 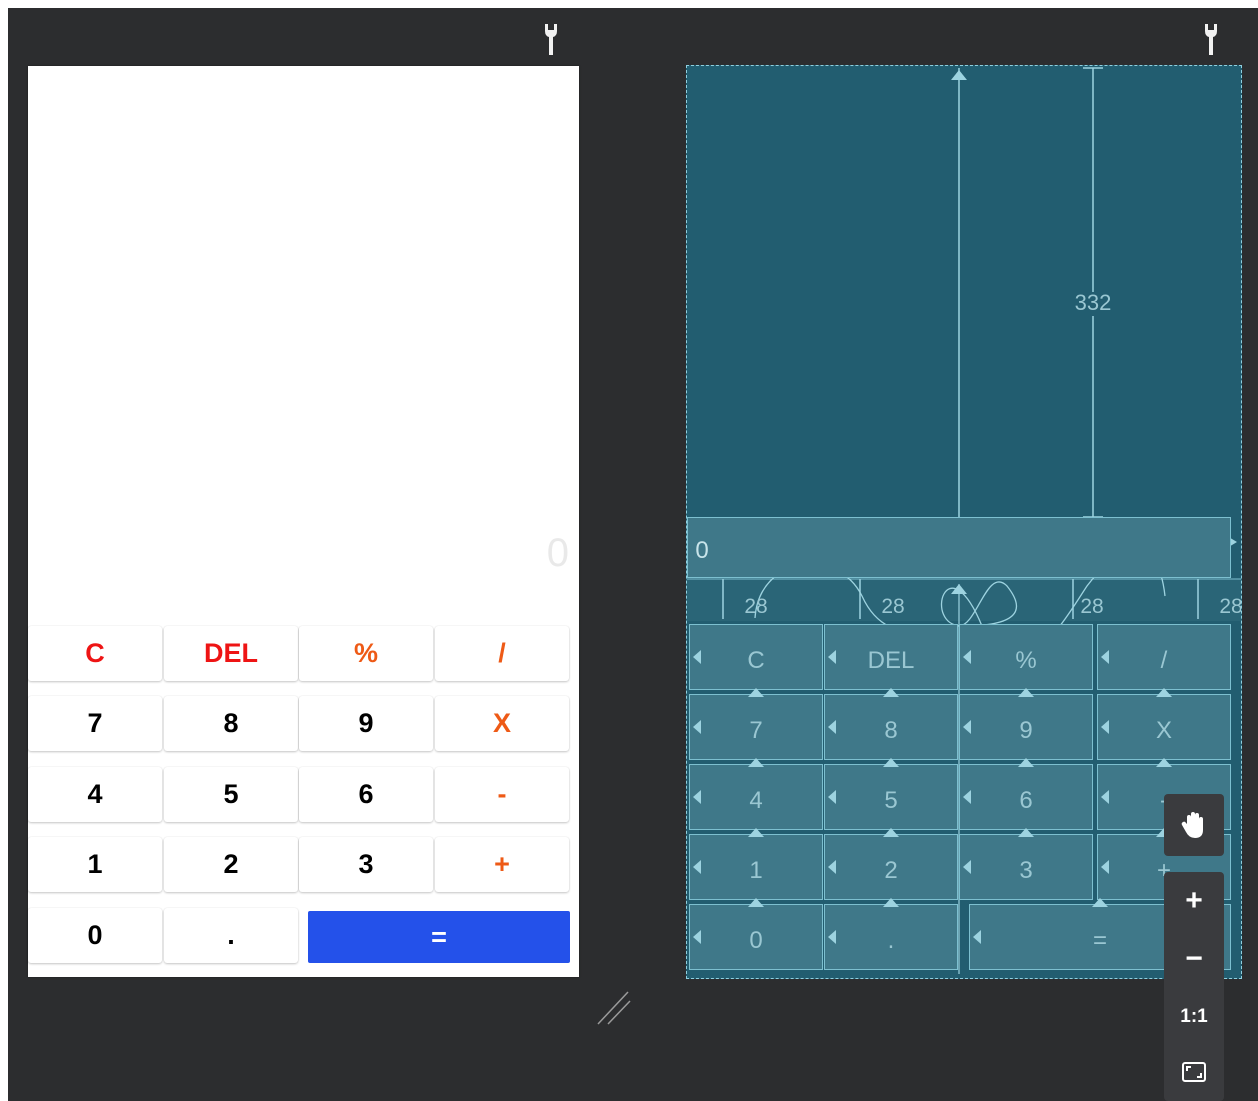 What do you see at coordinates (1194, 959) in the screenshot?
I see `zoom-out-button: −` at bounding box center [1194, 959].